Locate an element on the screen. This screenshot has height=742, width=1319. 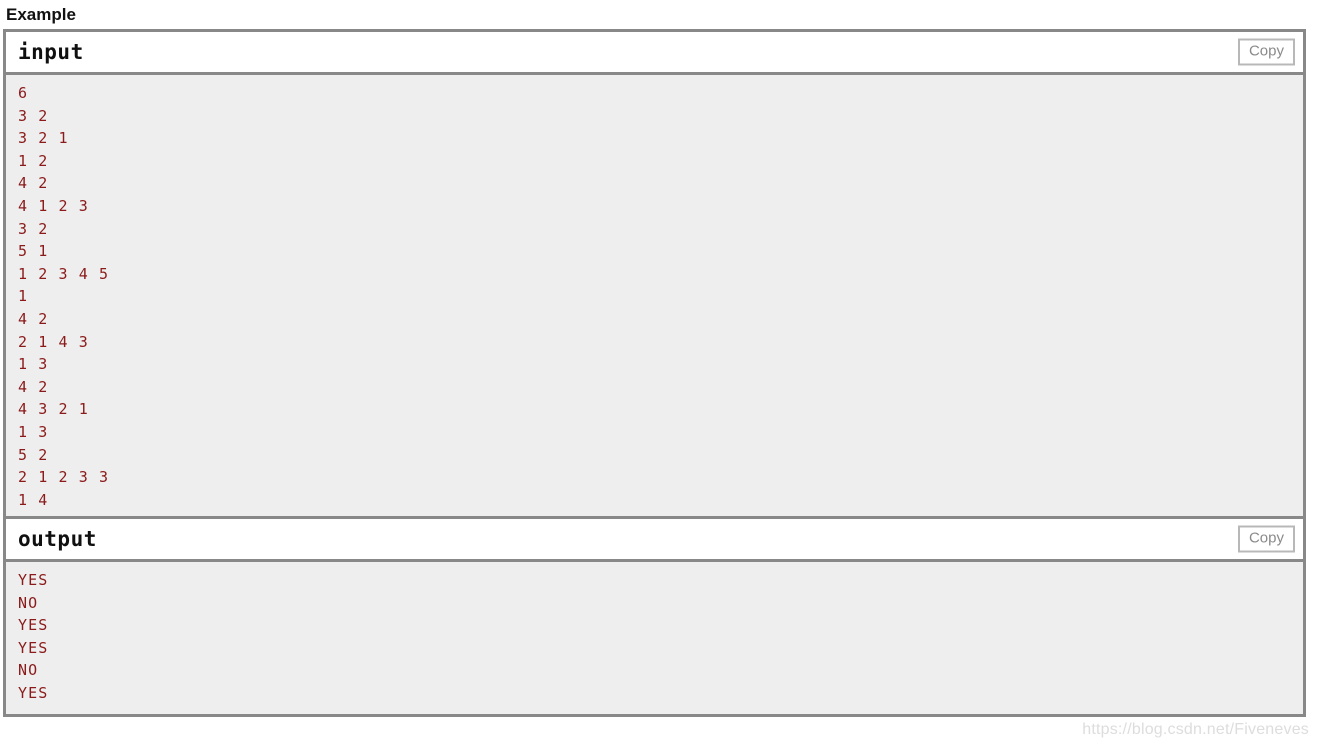
output-block-title: output is located at coordinates (57, 539).